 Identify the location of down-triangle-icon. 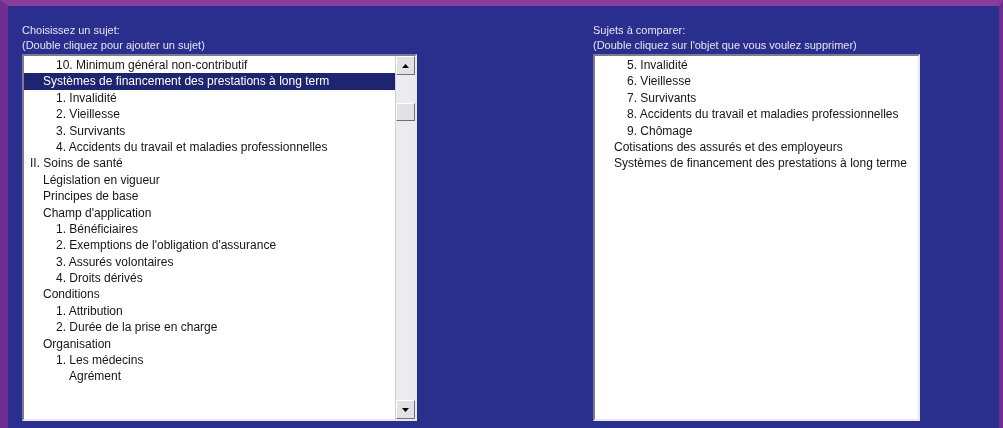
(405, 409).